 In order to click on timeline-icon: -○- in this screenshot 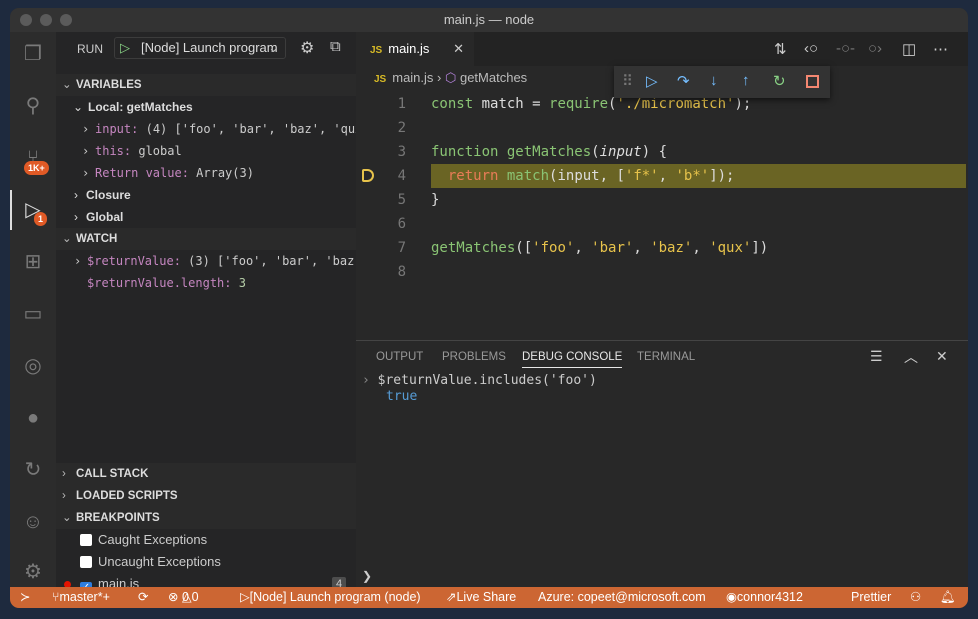, I will do `click(845, 48)`.